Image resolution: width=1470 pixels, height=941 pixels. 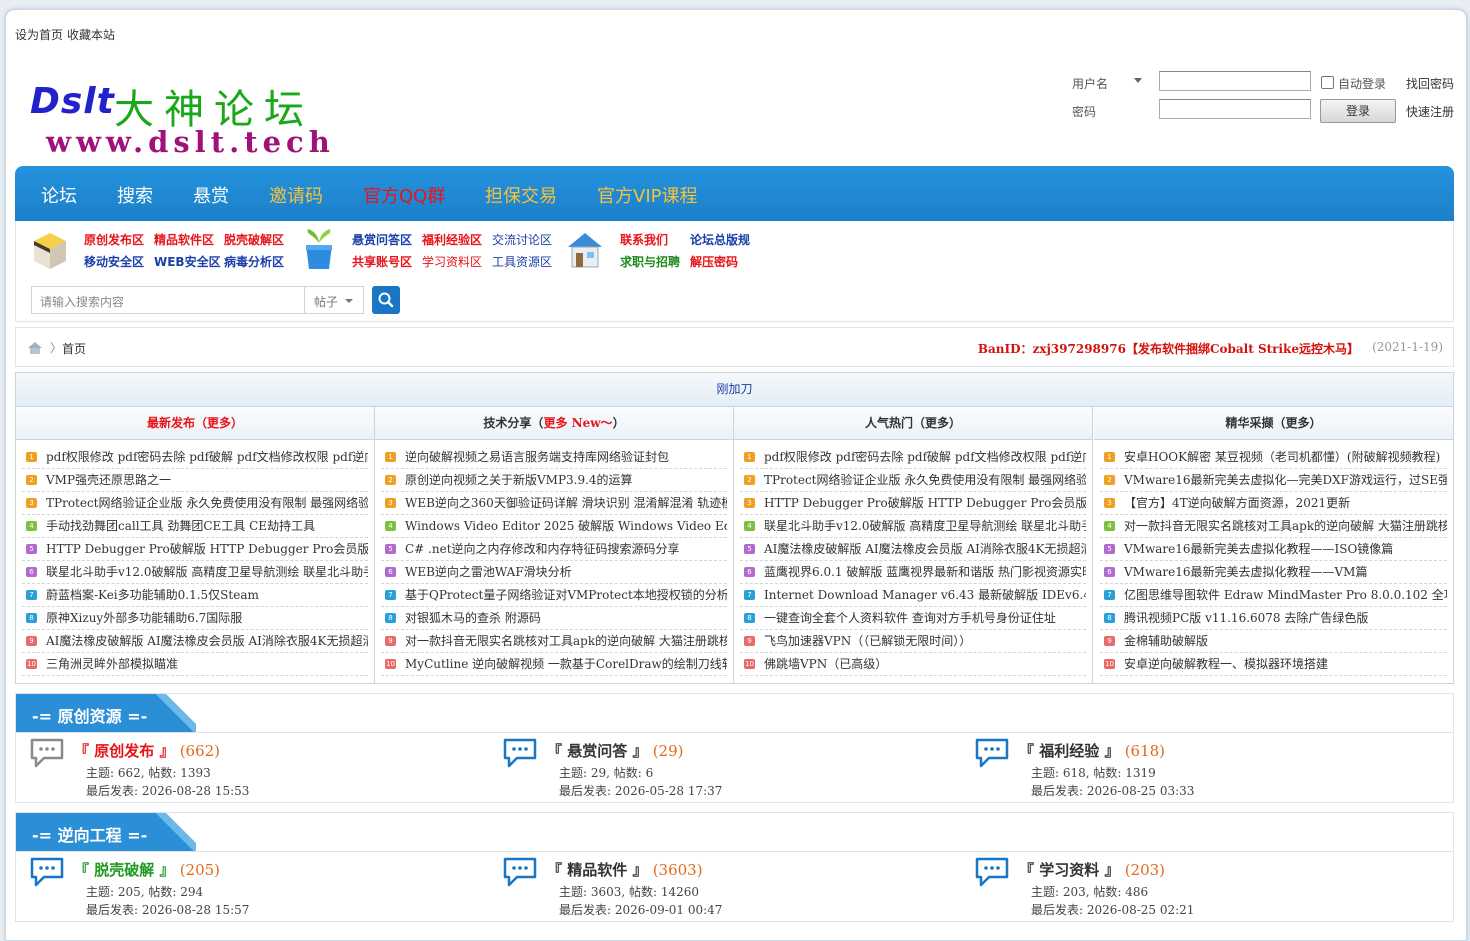 What do you see at coordinates (349, 301) in the screenshot?
I see `chevron-down-icon` at bounding box center [349, 301].